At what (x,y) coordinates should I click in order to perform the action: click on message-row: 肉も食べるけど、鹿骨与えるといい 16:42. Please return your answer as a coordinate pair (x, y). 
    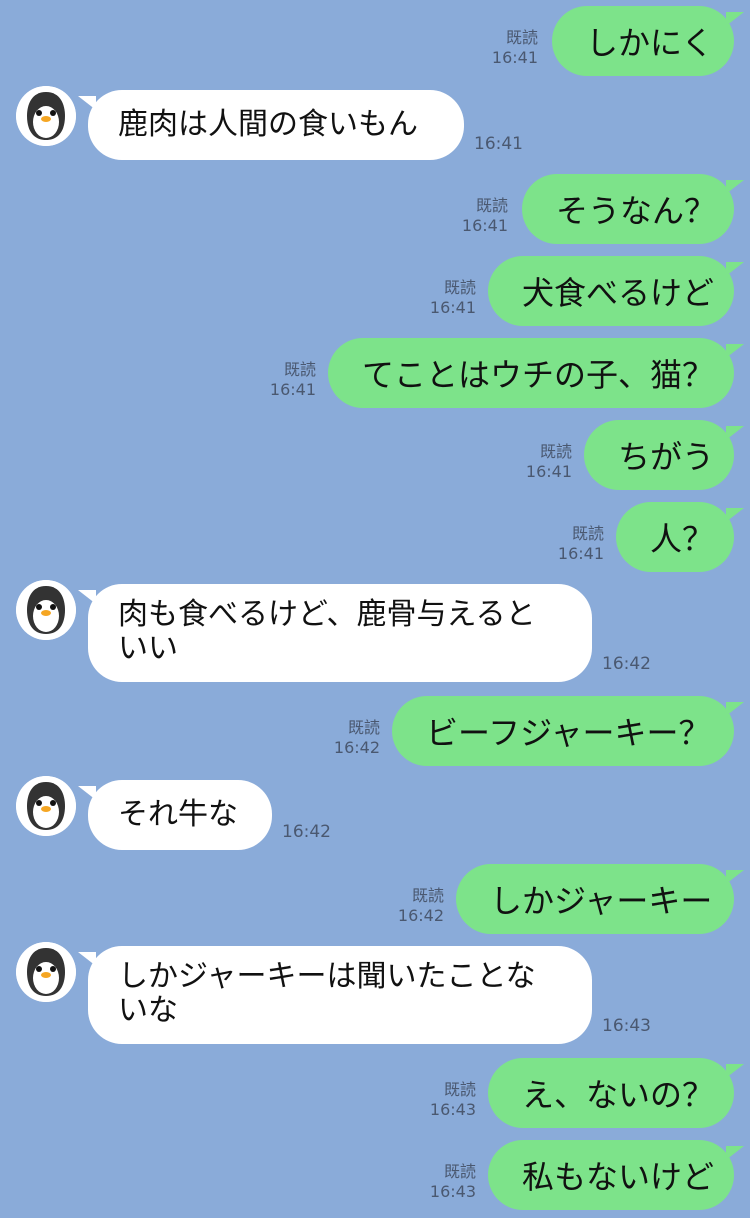
    Looking at the image, I should click on (375, 631).